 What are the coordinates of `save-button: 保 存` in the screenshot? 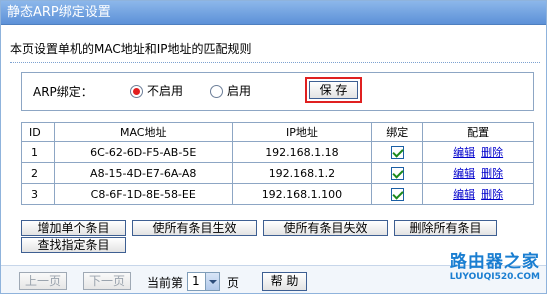 It's located at (333, 90).